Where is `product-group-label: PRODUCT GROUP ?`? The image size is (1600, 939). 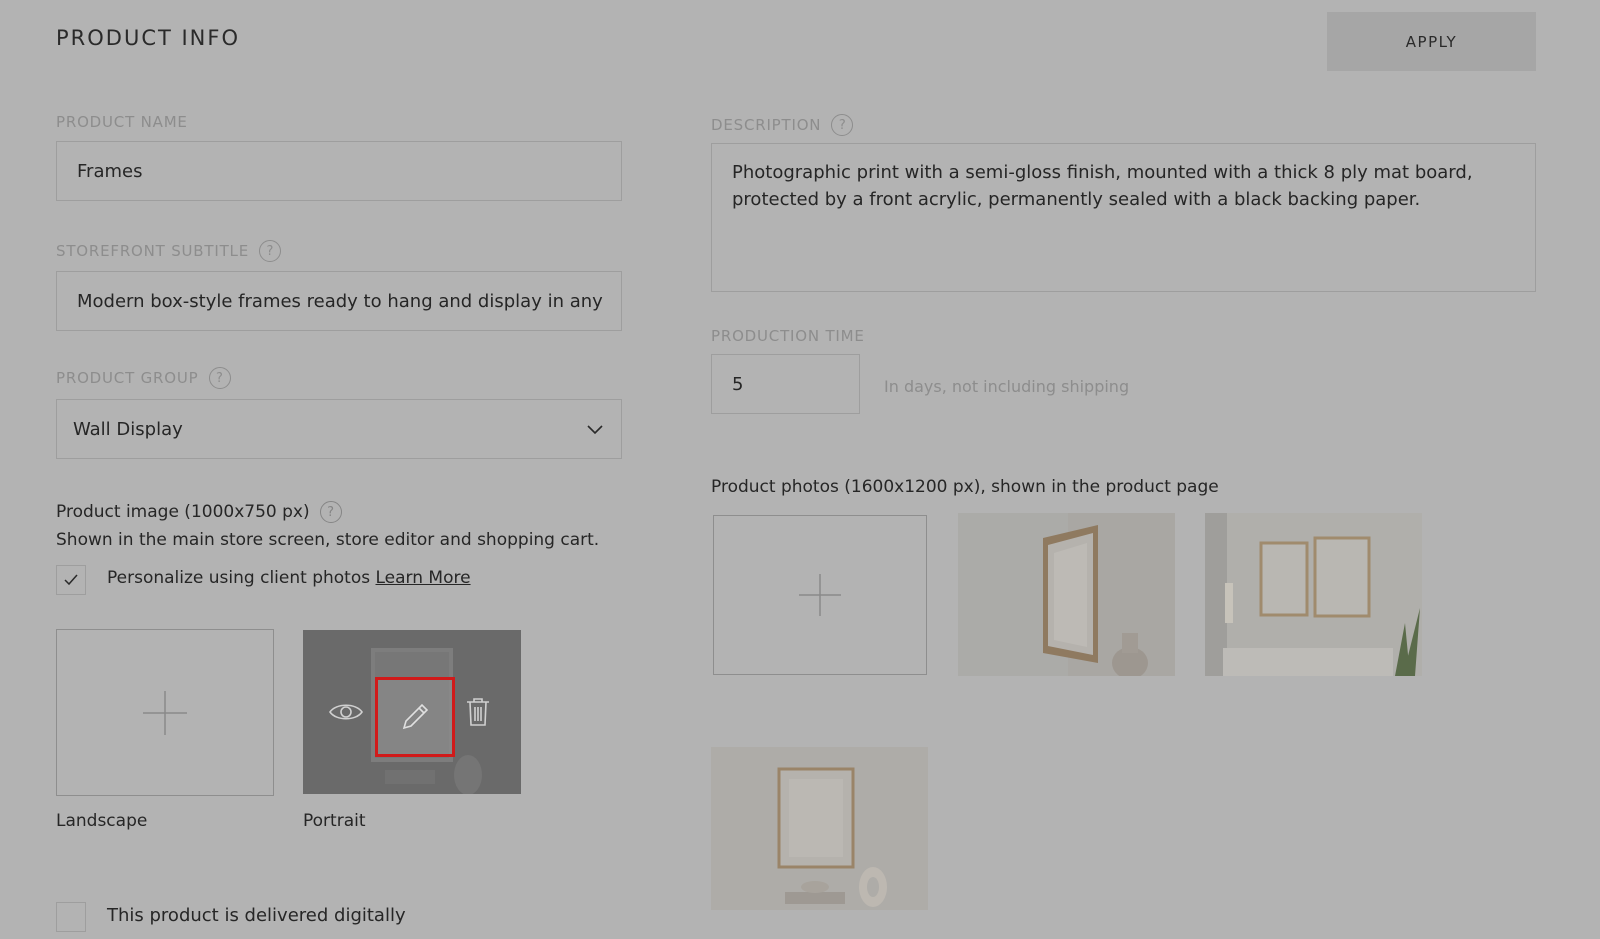 product-group-label: PRODUCT GROUP ? is located at coordinates (143, 378).